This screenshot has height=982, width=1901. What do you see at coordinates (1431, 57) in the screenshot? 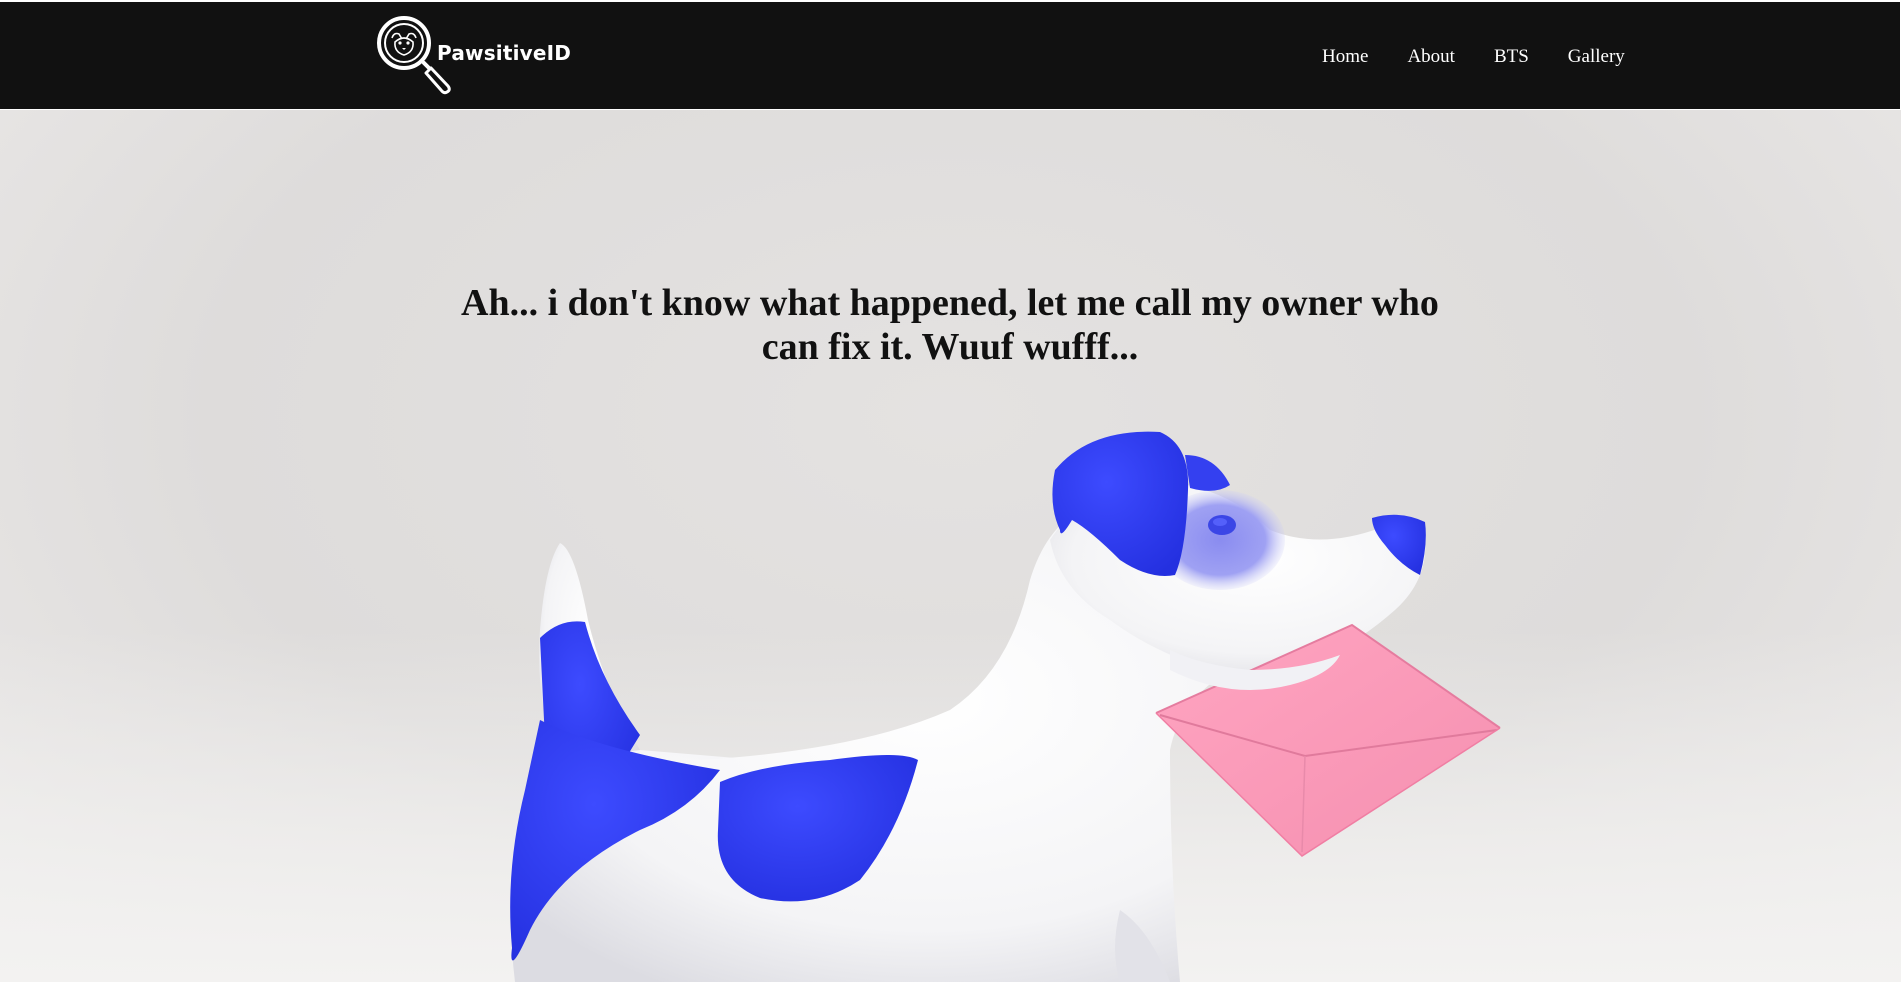
I see `nav-about-link: About` at bounding box center [1431, 57].